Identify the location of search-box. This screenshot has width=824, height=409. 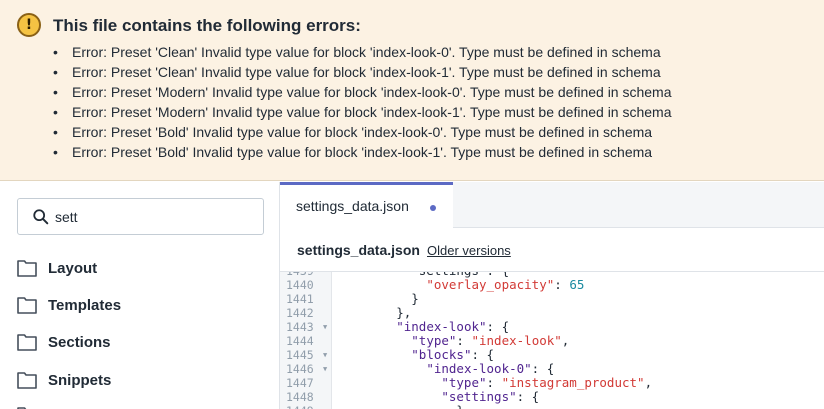
(140, 216).